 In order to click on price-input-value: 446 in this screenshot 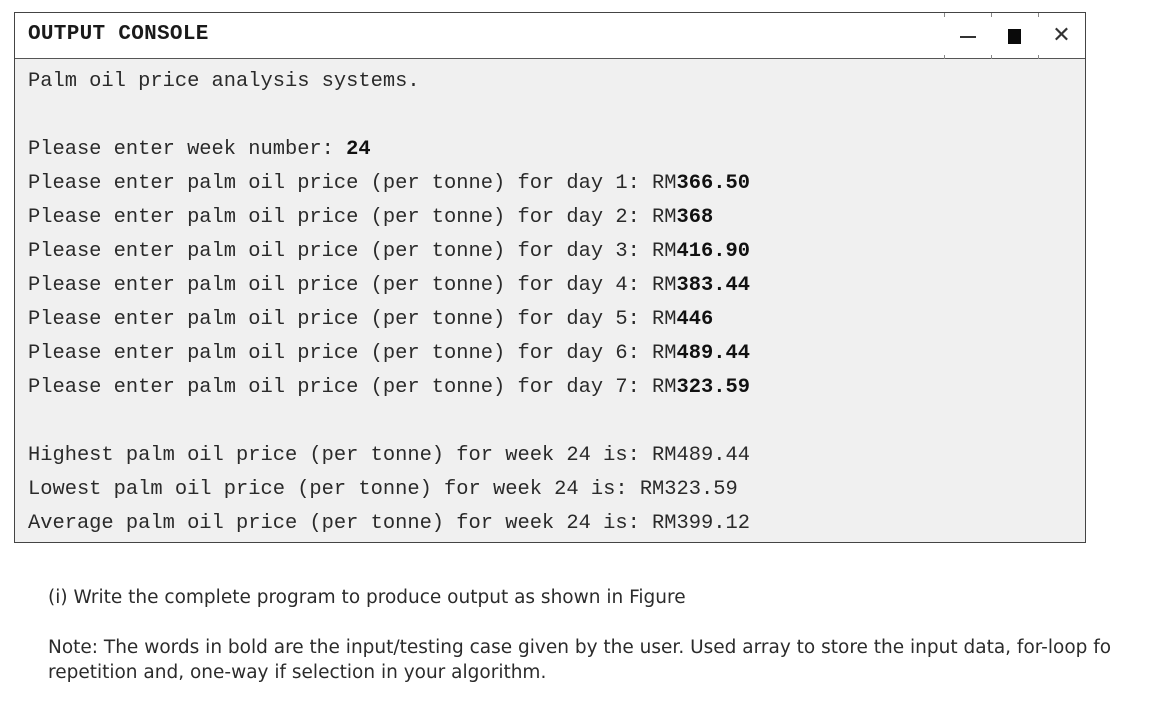, I will do `click(695, 319)`.